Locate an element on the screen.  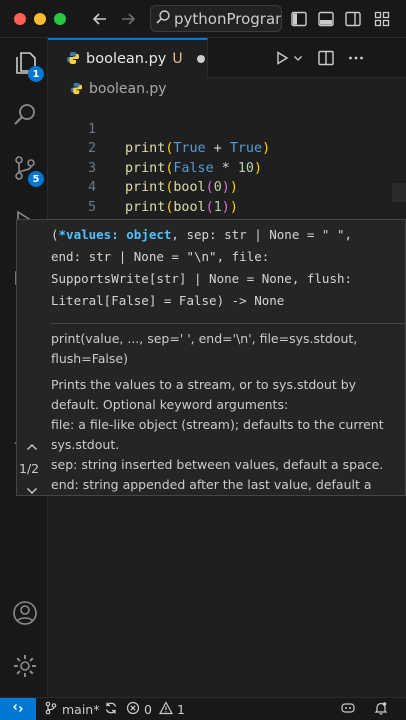
source-control-badge: 5 is located at coordinates (36, 179).